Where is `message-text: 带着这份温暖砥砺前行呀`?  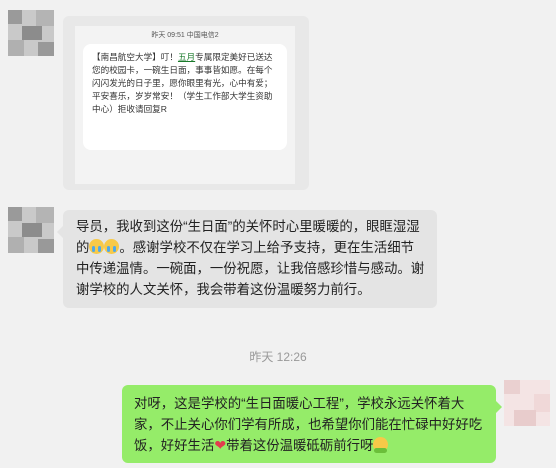 message-text: 带着这份温暖砥砺前行呀 is located at coordinates (300, 445).